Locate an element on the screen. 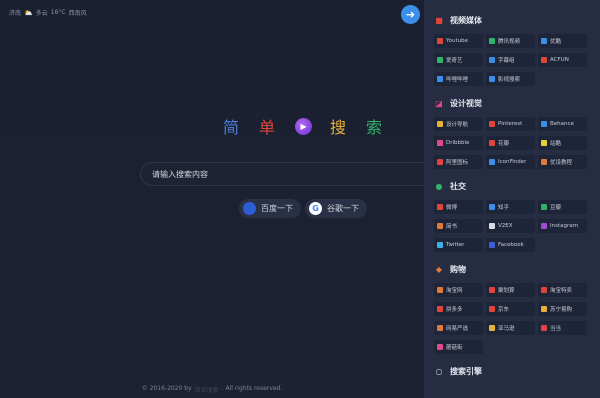 The image size is (600, 398). nav-link: 聚划算 is located at coordinates (510, 290).